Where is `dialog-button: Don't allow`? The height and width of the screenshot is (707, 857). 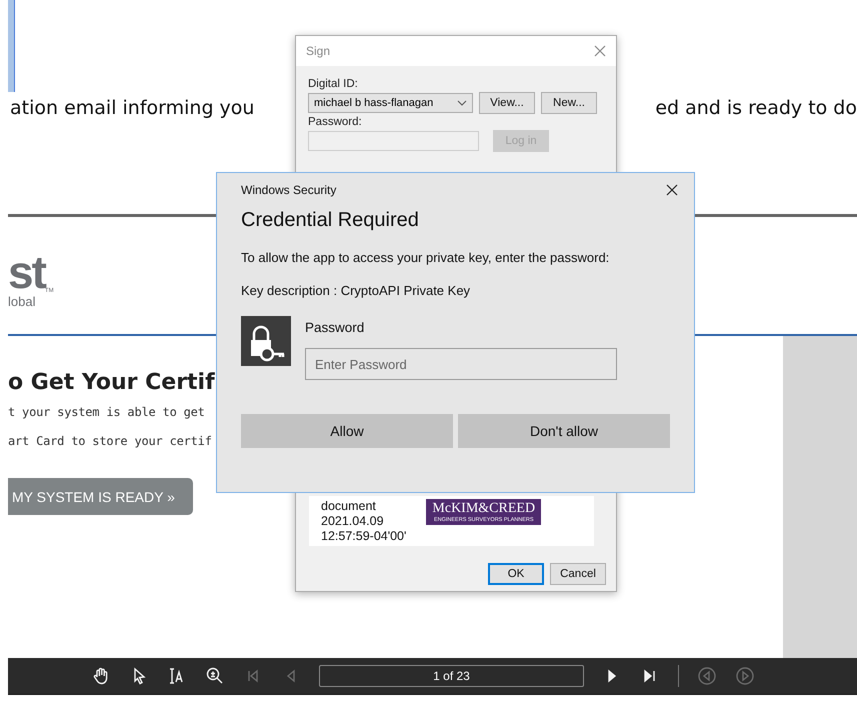
dialog-button: Don't allow is located at coordinates (564, 431).